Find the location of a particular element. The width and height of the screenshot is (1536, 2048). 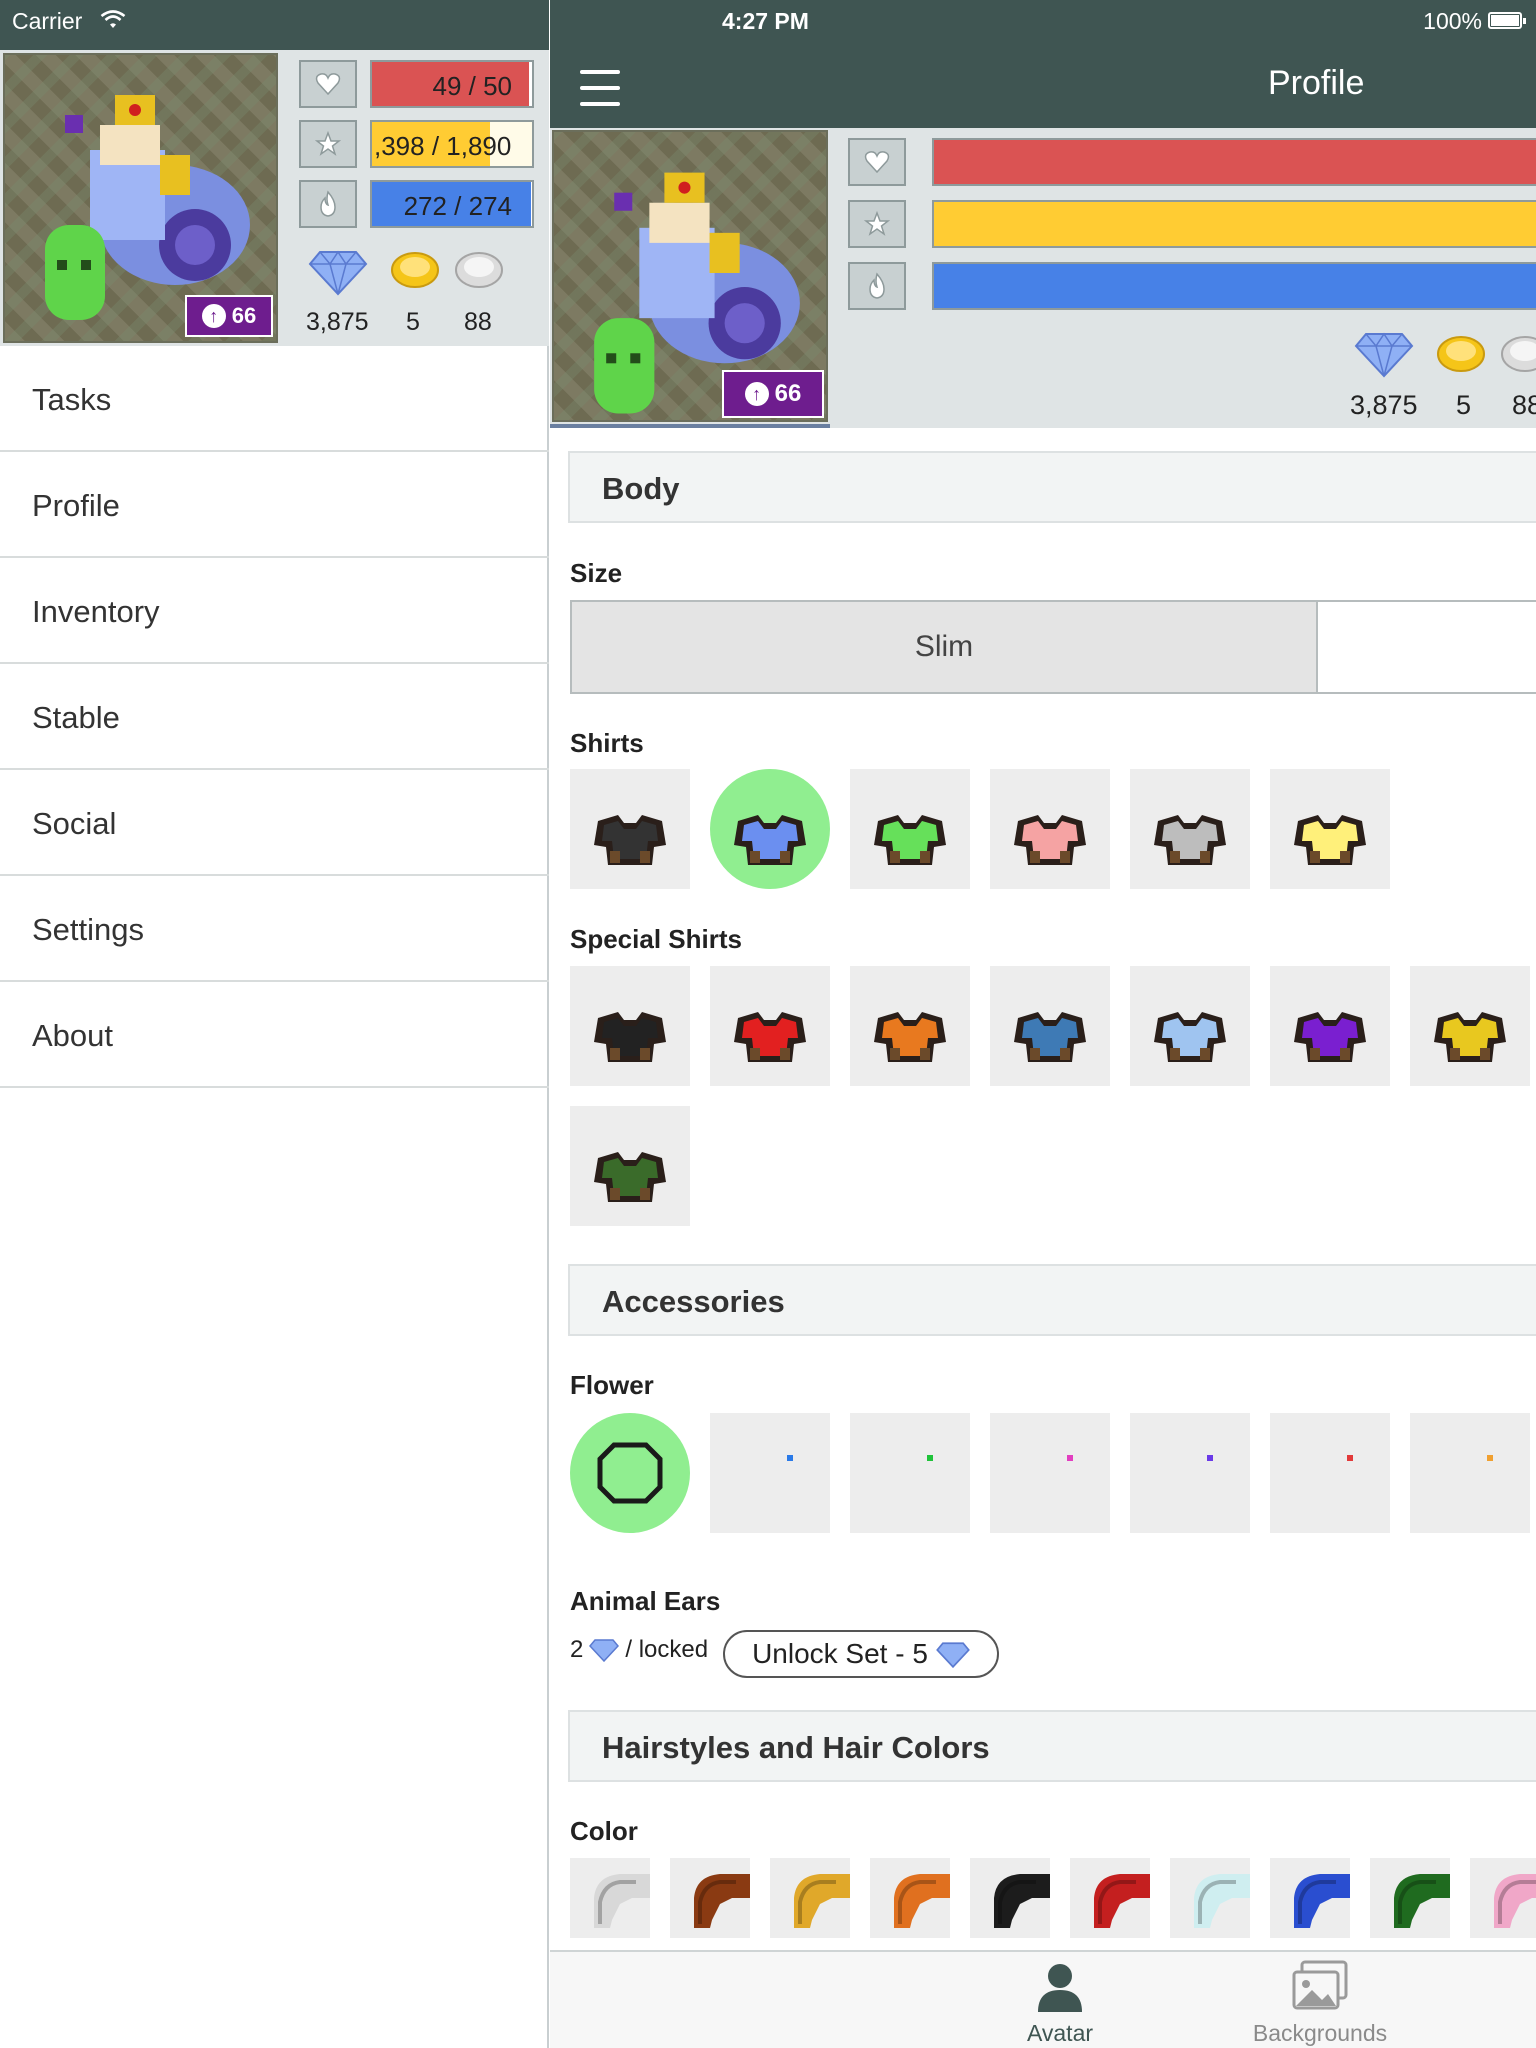

flower-option-none is located at coordinates (630, 1473).